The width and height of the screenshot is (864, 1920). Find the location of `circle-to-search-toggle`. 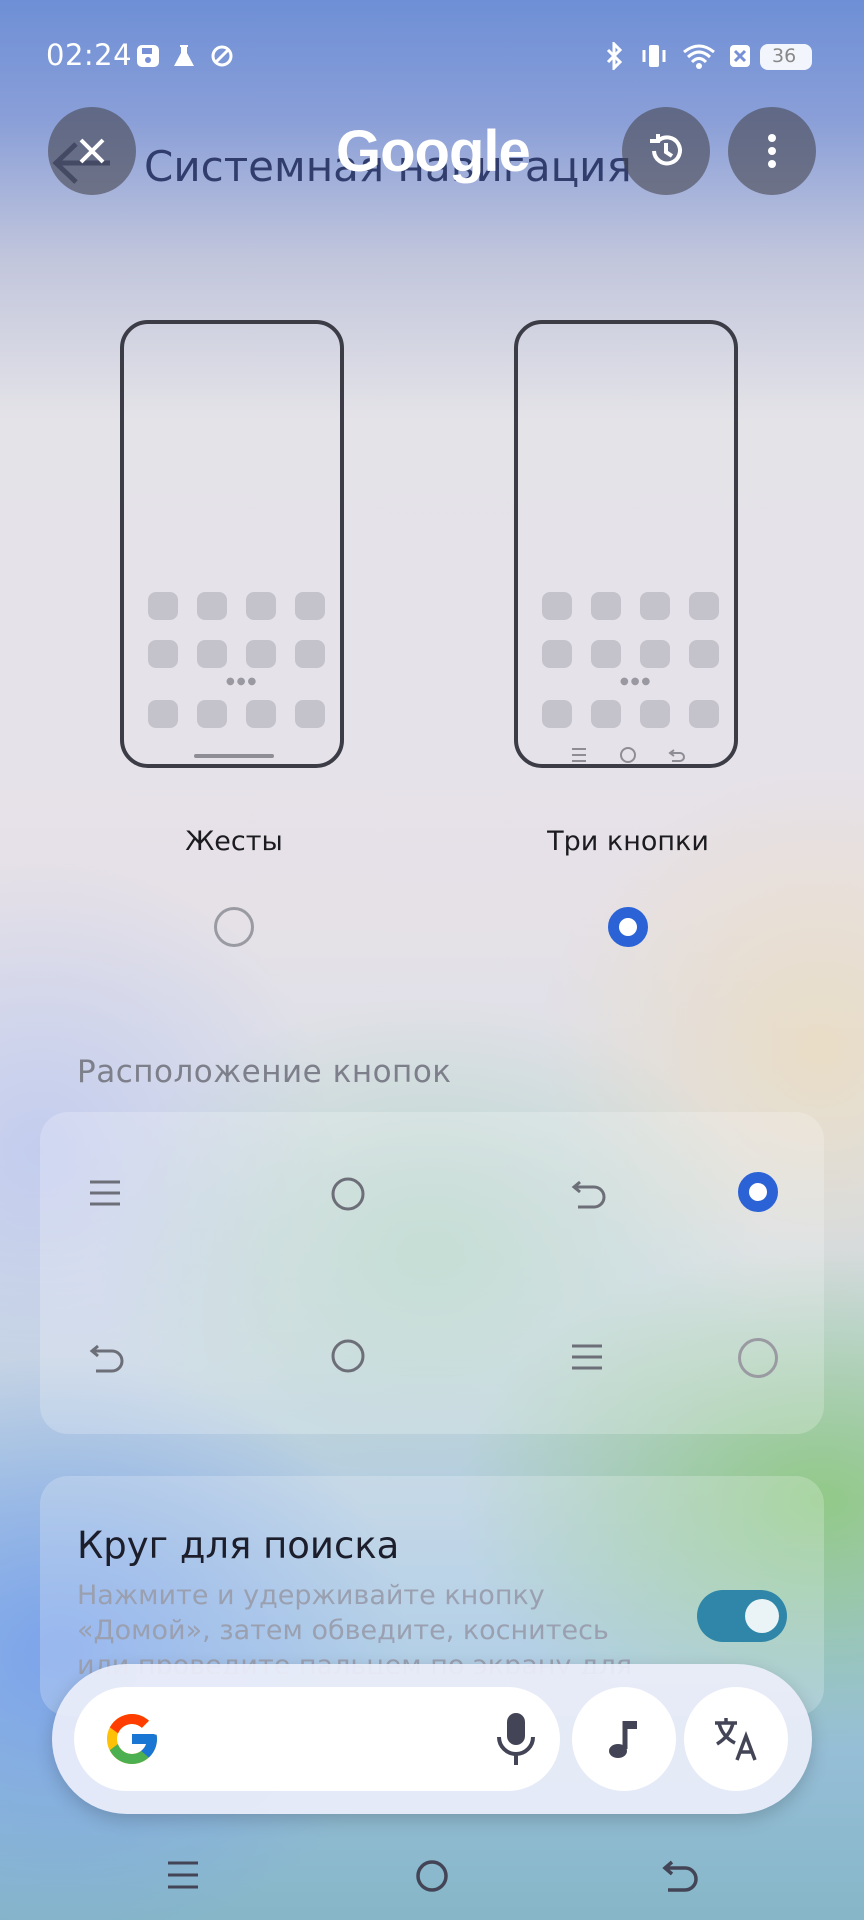

circle-to-search-toggle is located at coordinates (742, 1616).